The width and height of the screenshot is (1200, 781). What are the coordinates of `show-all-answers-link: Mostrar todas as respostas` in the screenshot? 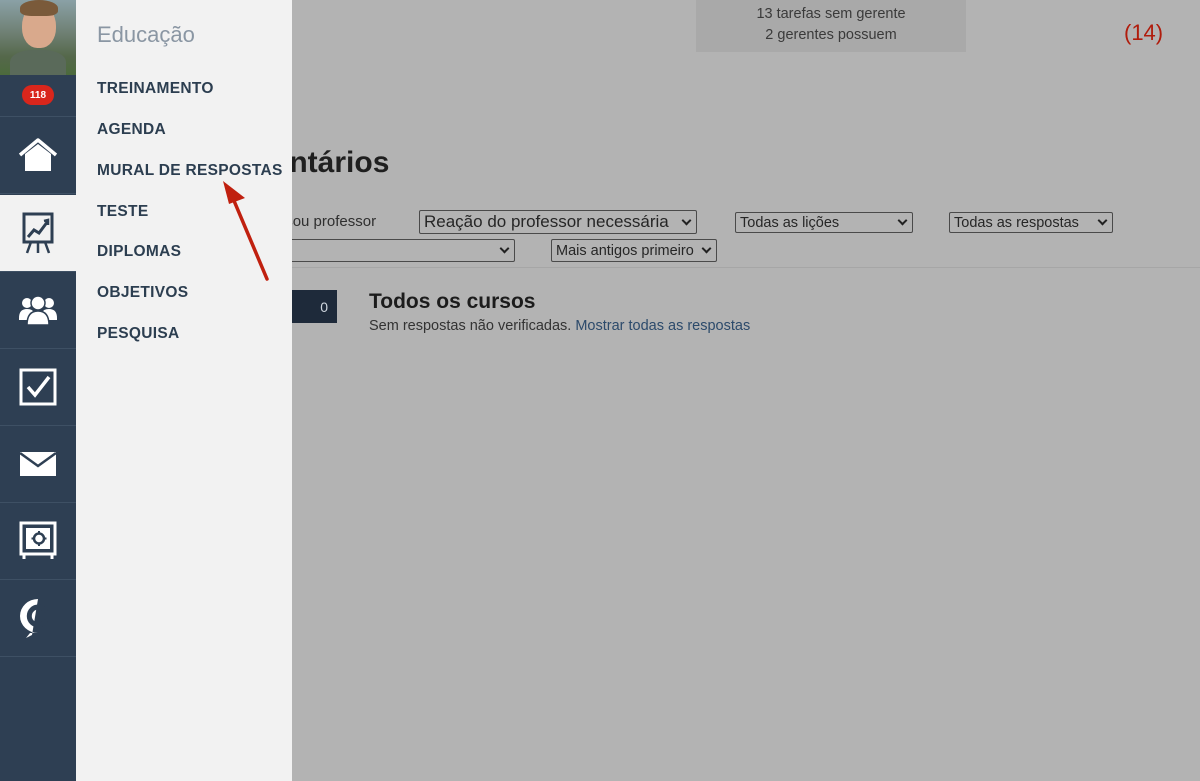 It's located at (662, 326).